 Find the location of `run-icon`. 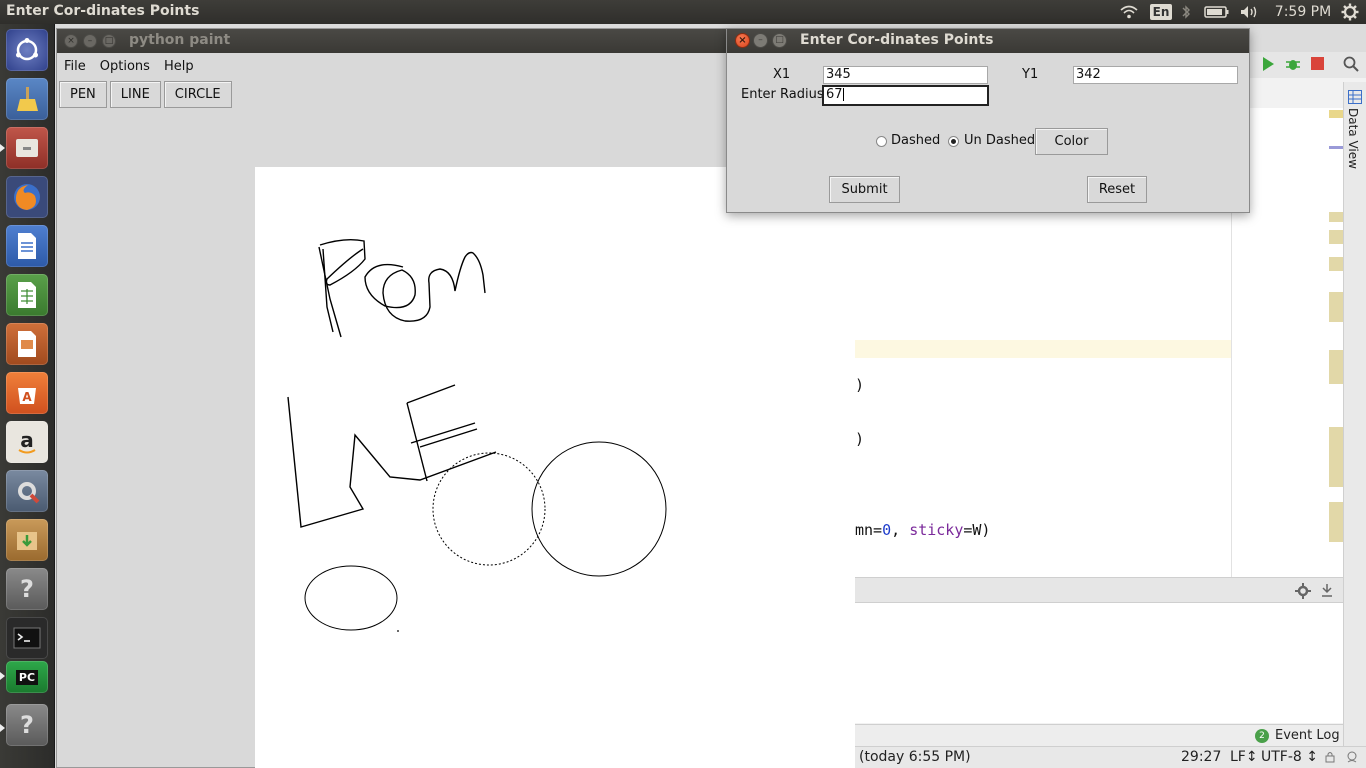

run-icon is located at coordinates (1268, 64).